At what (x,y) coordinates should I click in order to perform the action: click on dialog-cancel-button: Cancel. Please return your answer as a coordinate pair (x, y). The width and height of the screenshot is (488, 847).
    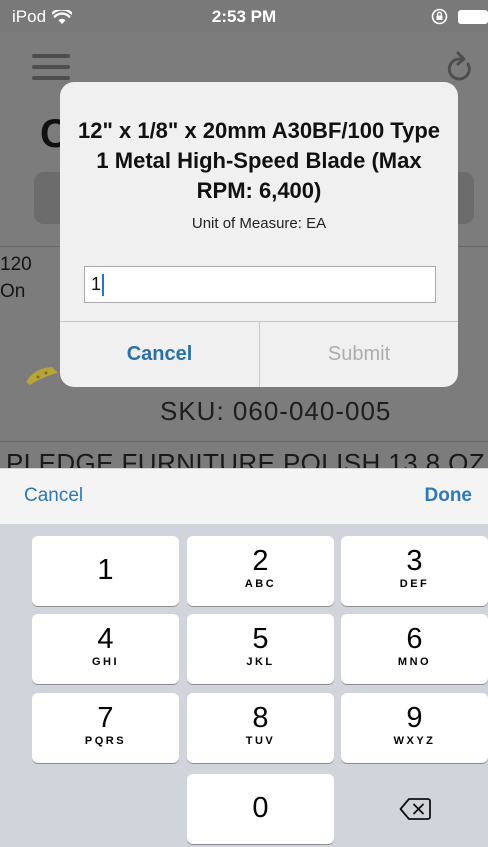
    Looking at the image, I should click on (159, 354).